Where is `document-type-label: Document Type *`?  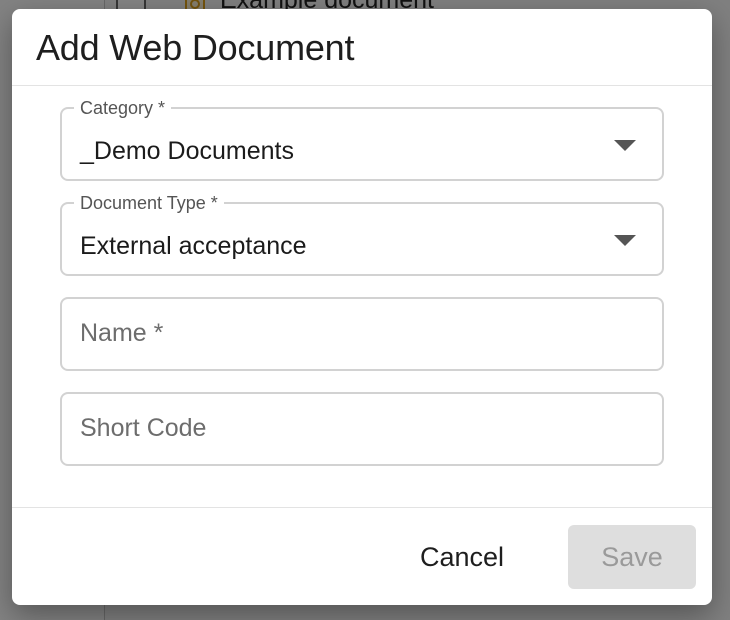
document-type-label: Document Type * is located at coordinates (149, 203).